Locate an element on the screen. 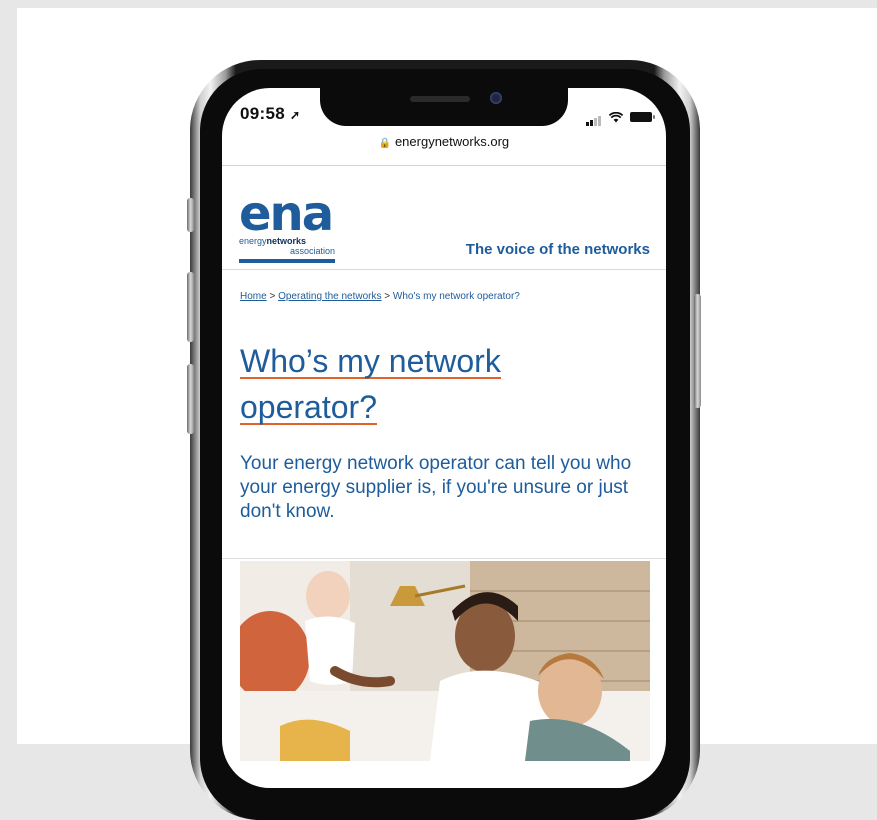  phone-volume-up-button is located at coordinates (190, 307).